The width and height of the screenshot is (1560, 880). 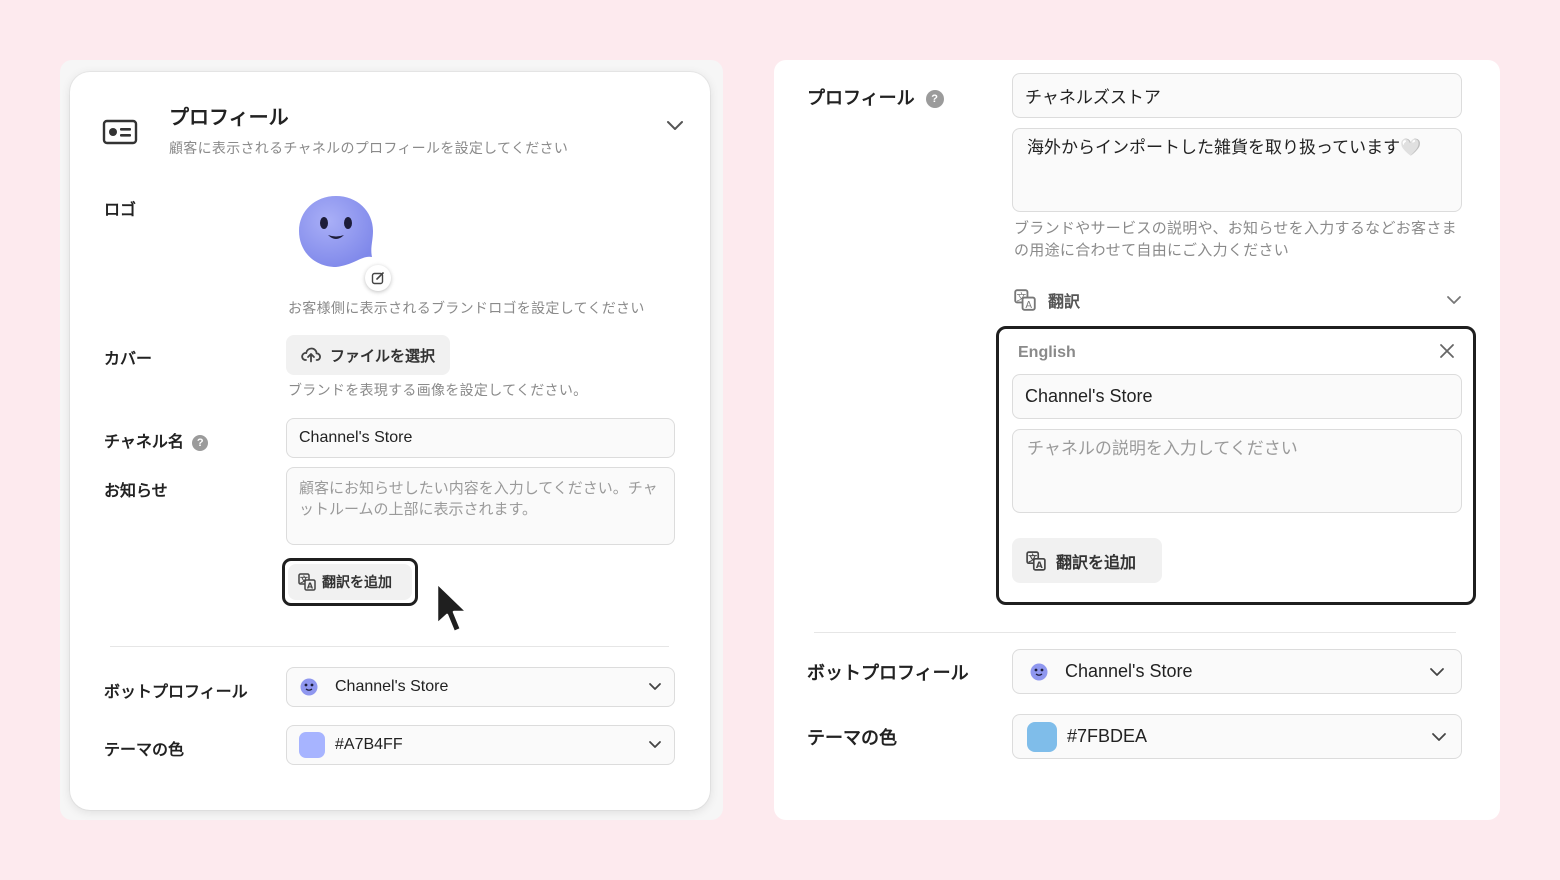 What do you see at coordinates (383, 356) in the screenshot?
I see `choose-file-label: ファイルを選択` at bounding box center [383, 356].